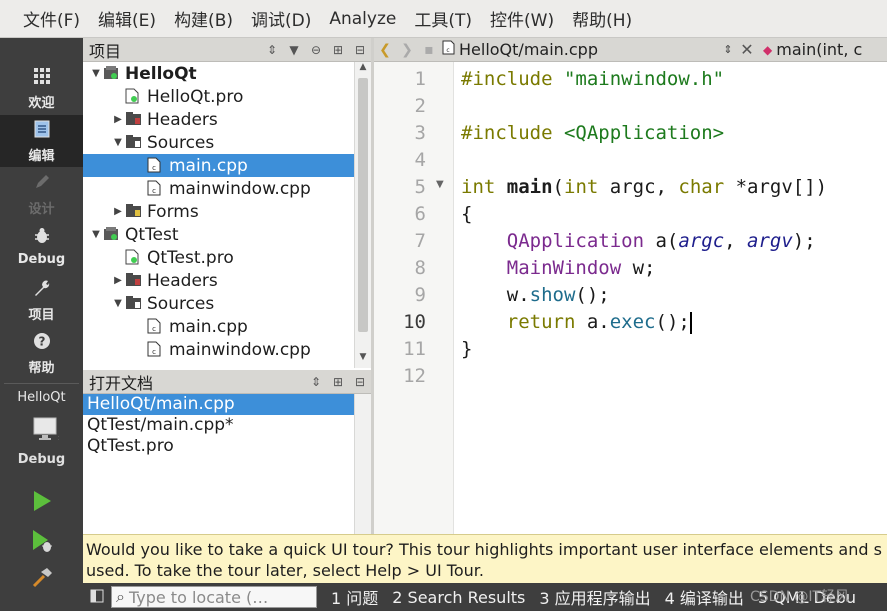 This screenshot has width=887, height=611. I want to click on grid-icon, so click(41, 79).